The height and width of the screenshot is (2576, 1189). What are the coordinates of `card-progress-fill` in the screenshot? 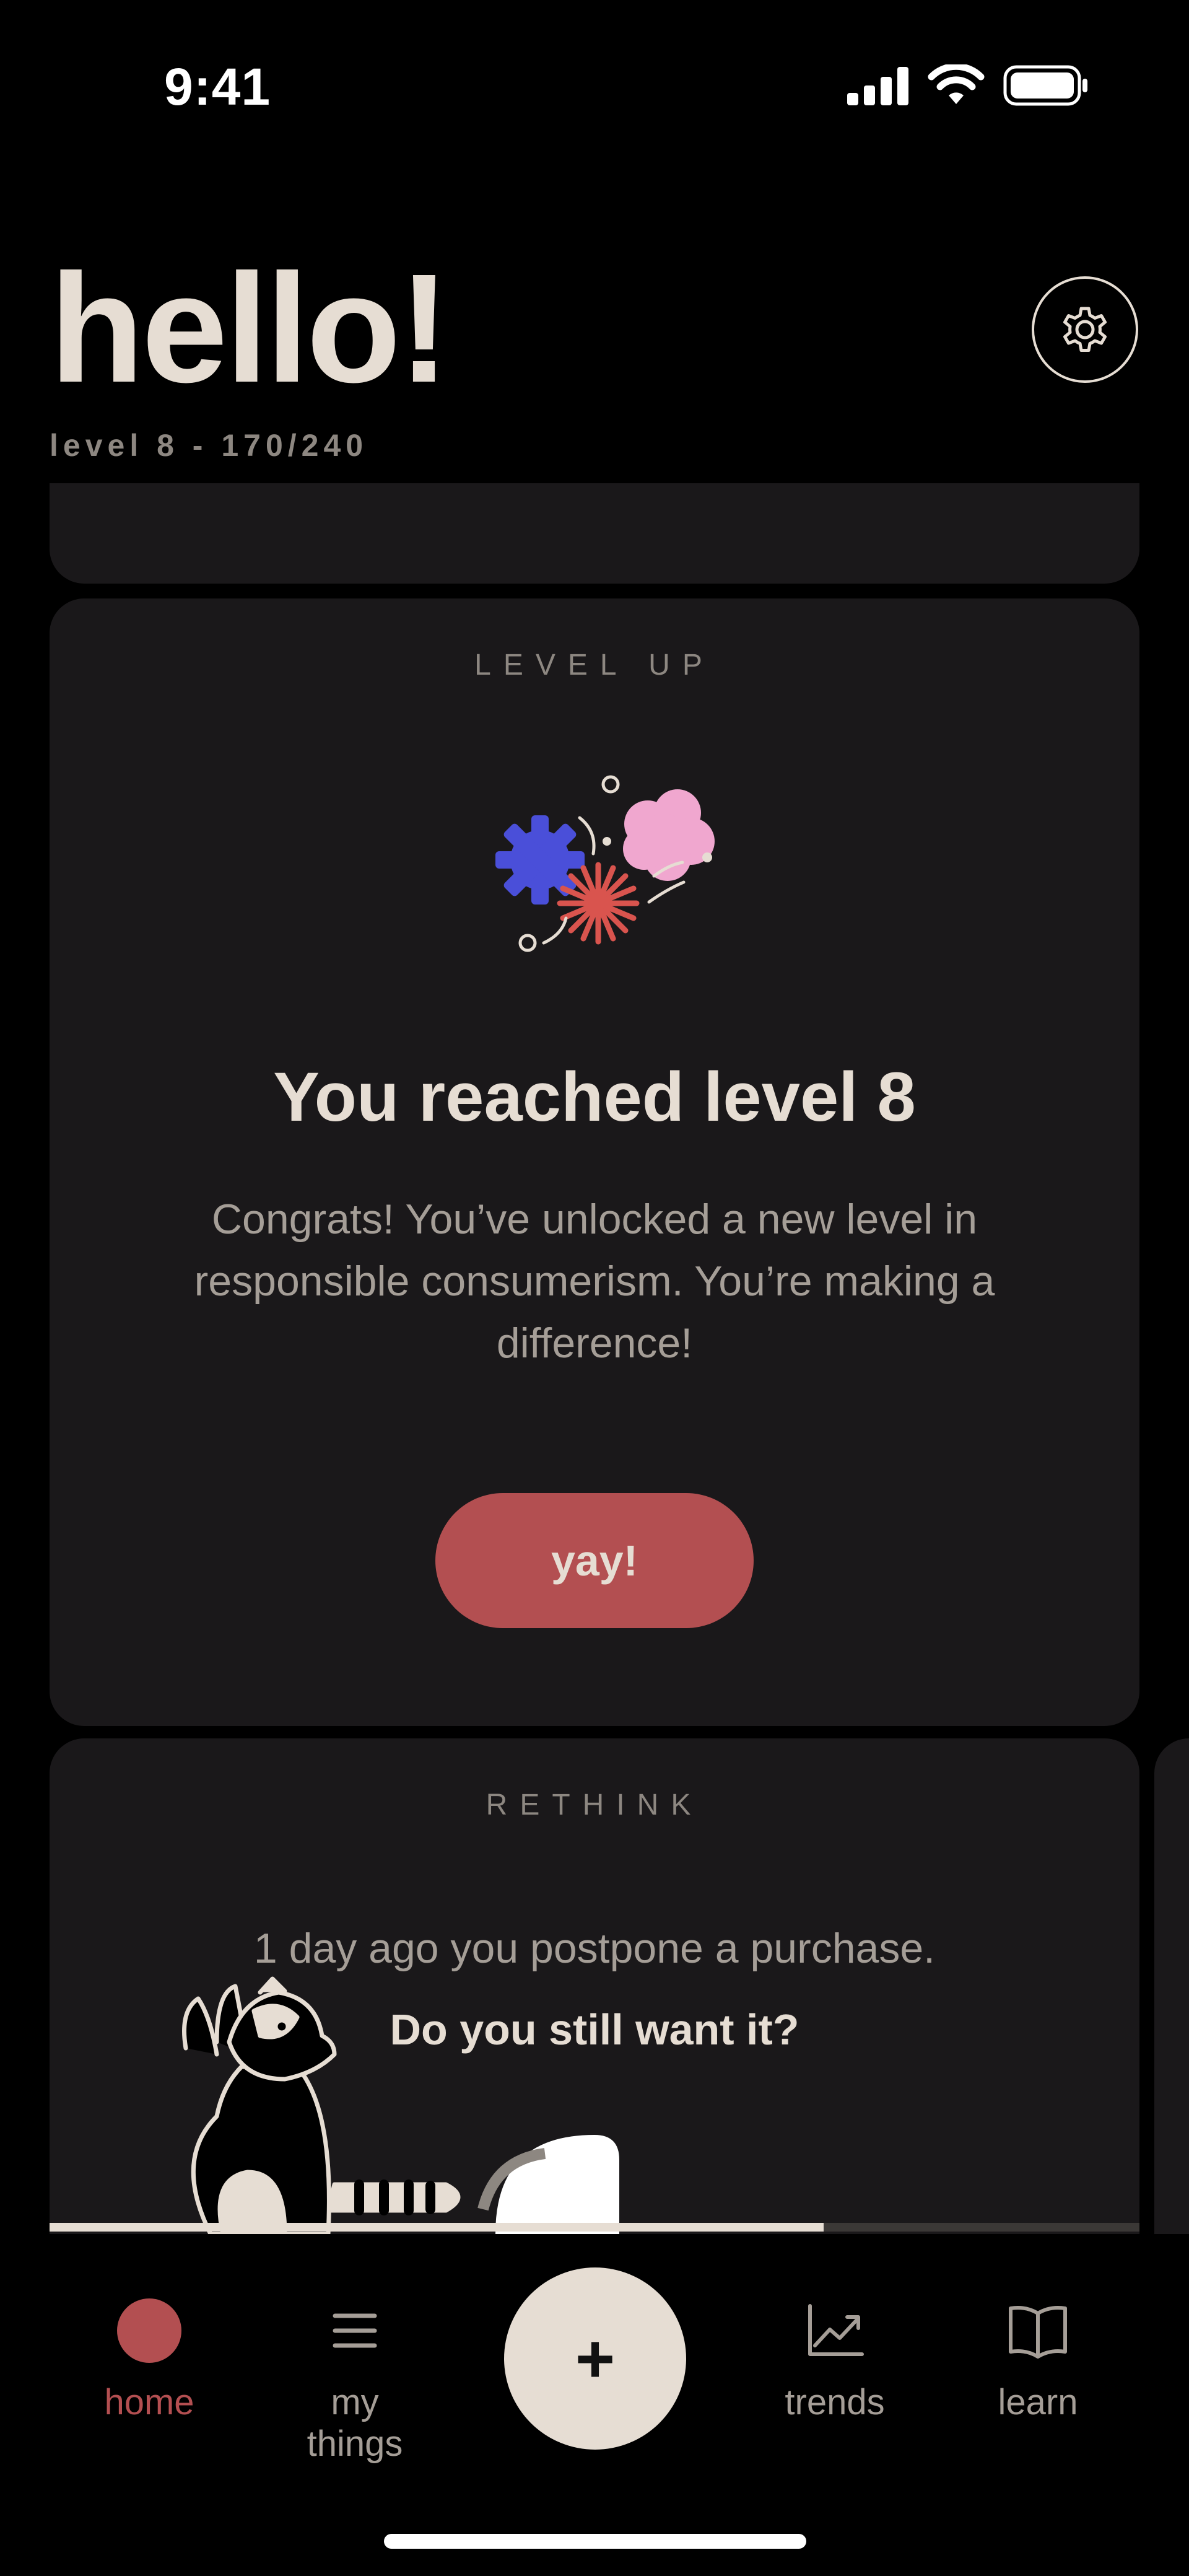 It's located at (437, 2227).